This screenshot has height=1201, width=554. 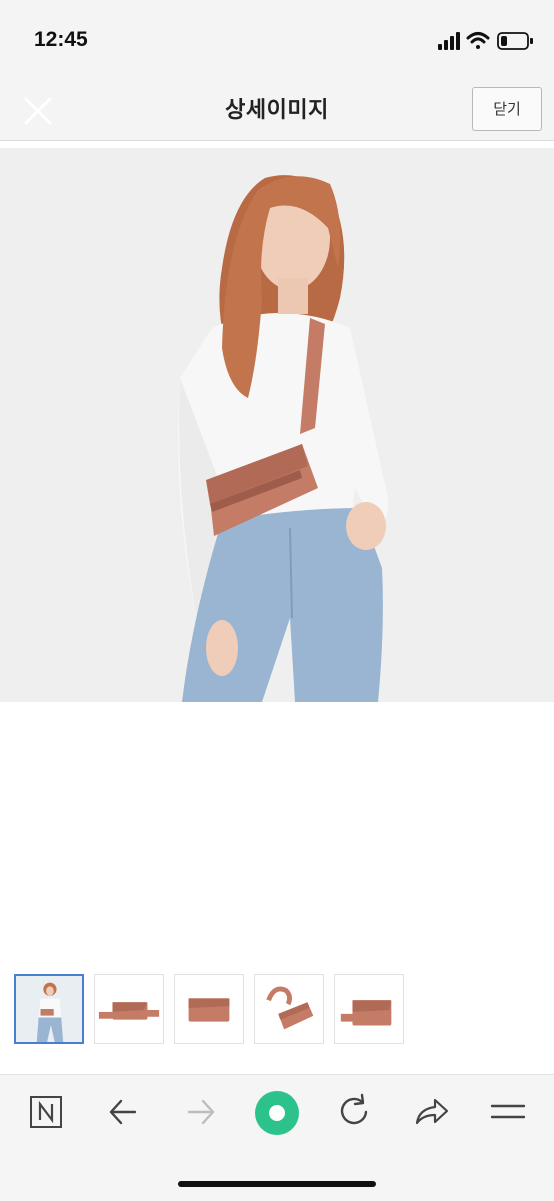 What do you see at coordinates (289, 1009) in the screenshot?
I see `thumbnail-bag-with-strap-coiled` at bounding box center [289, 1009].